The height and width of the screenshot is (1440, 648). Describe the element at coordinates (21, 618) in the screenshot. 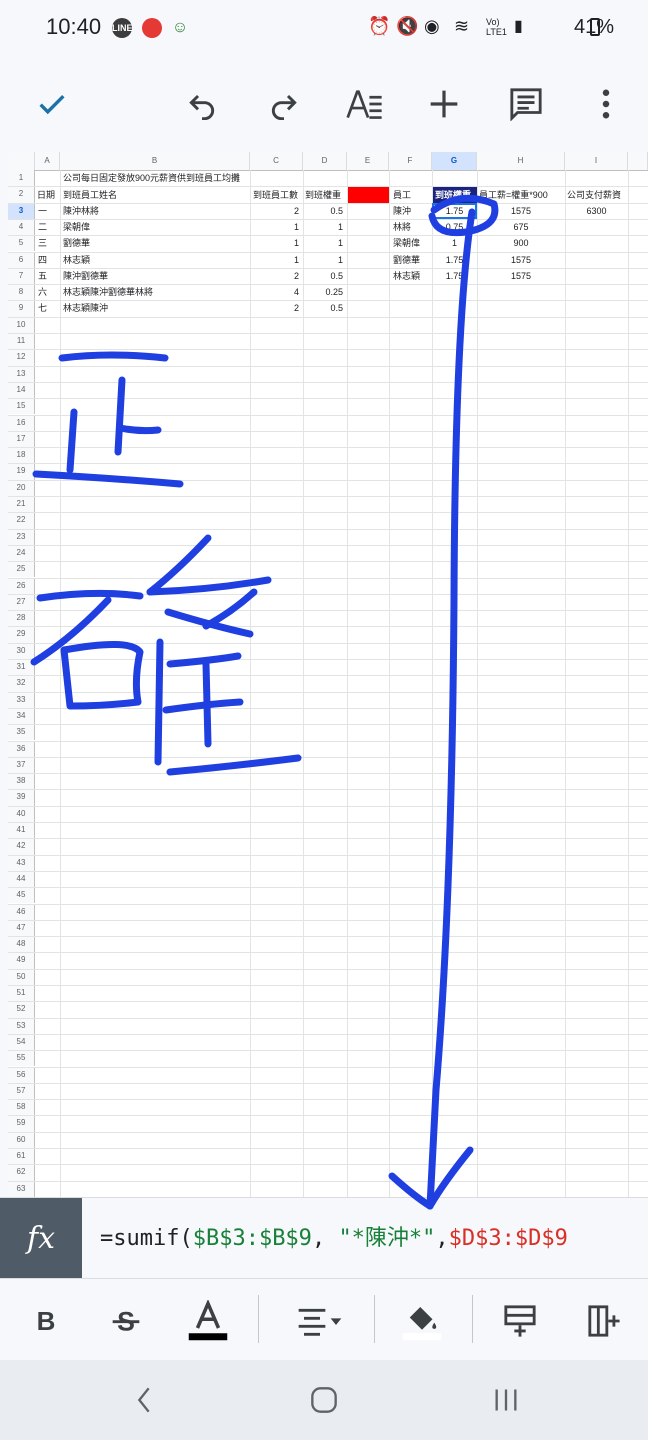

I see `row-header: 28` at that location.